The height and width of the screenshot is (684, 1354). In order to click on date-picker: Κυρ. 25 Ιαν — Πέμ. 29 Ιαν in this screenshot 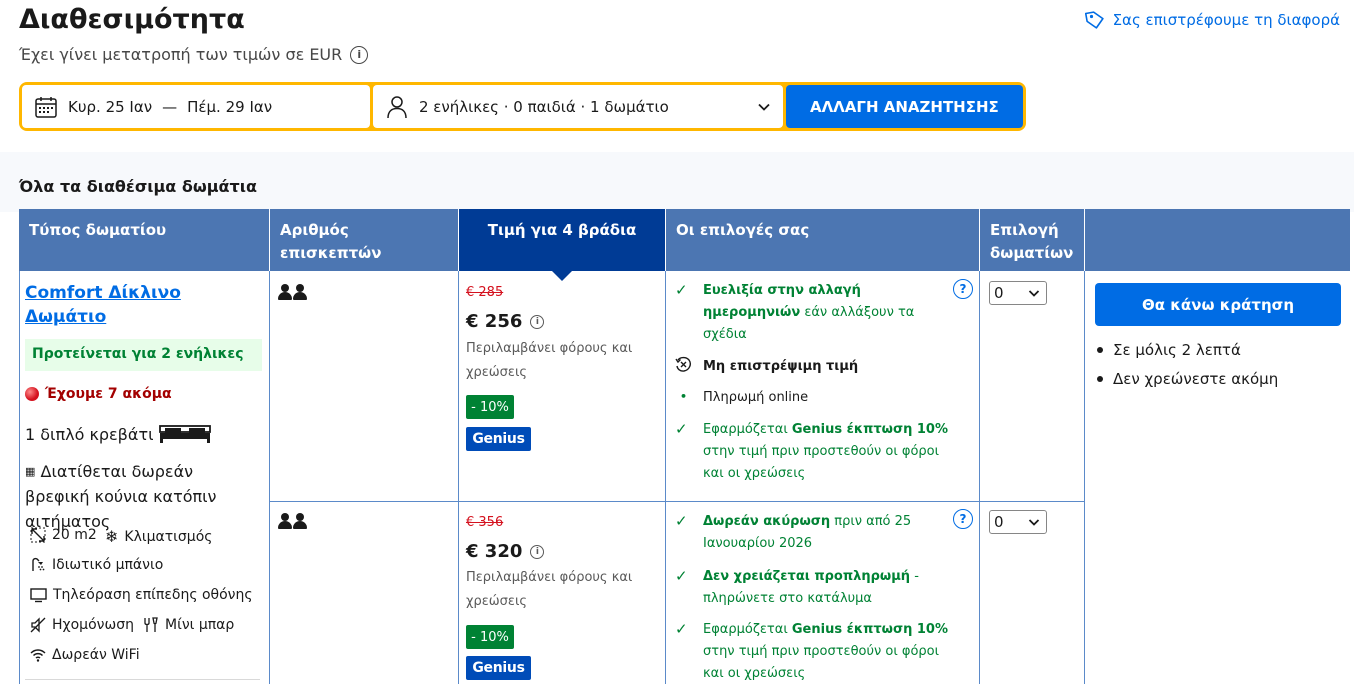, I will do `click(196, 106)`.